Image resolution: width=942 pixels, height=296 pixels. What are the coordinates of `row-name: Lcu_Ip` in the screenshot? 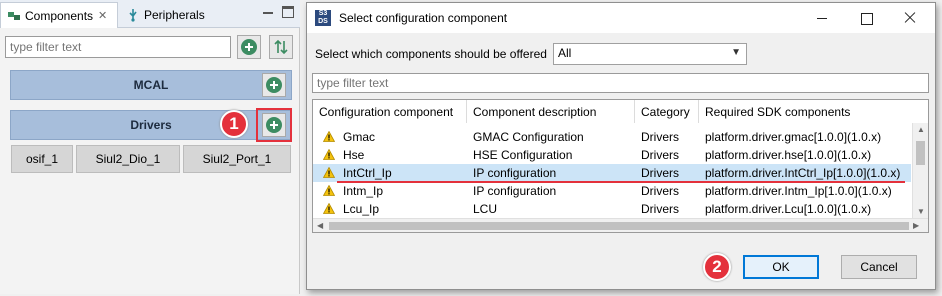 It's located at (361, 209).